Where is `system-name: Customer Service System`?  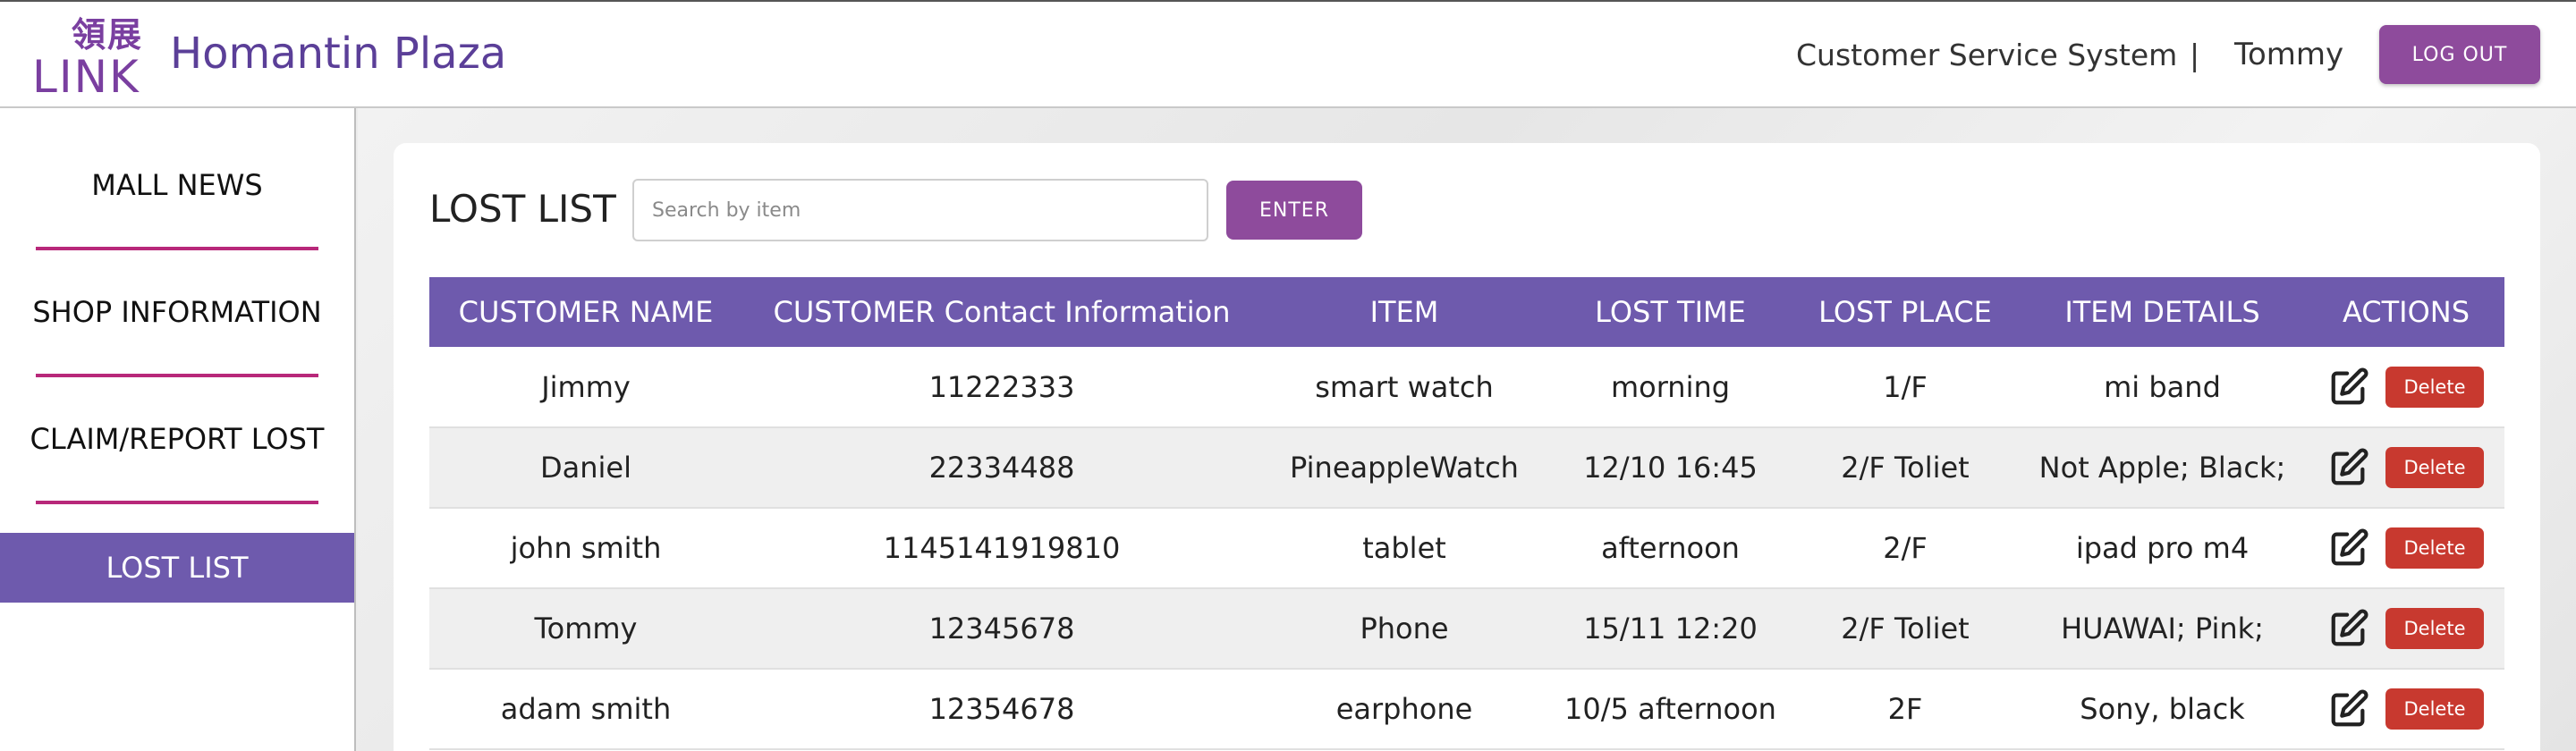
system-name: Customer Service System is located at coordinates (1987, 55).